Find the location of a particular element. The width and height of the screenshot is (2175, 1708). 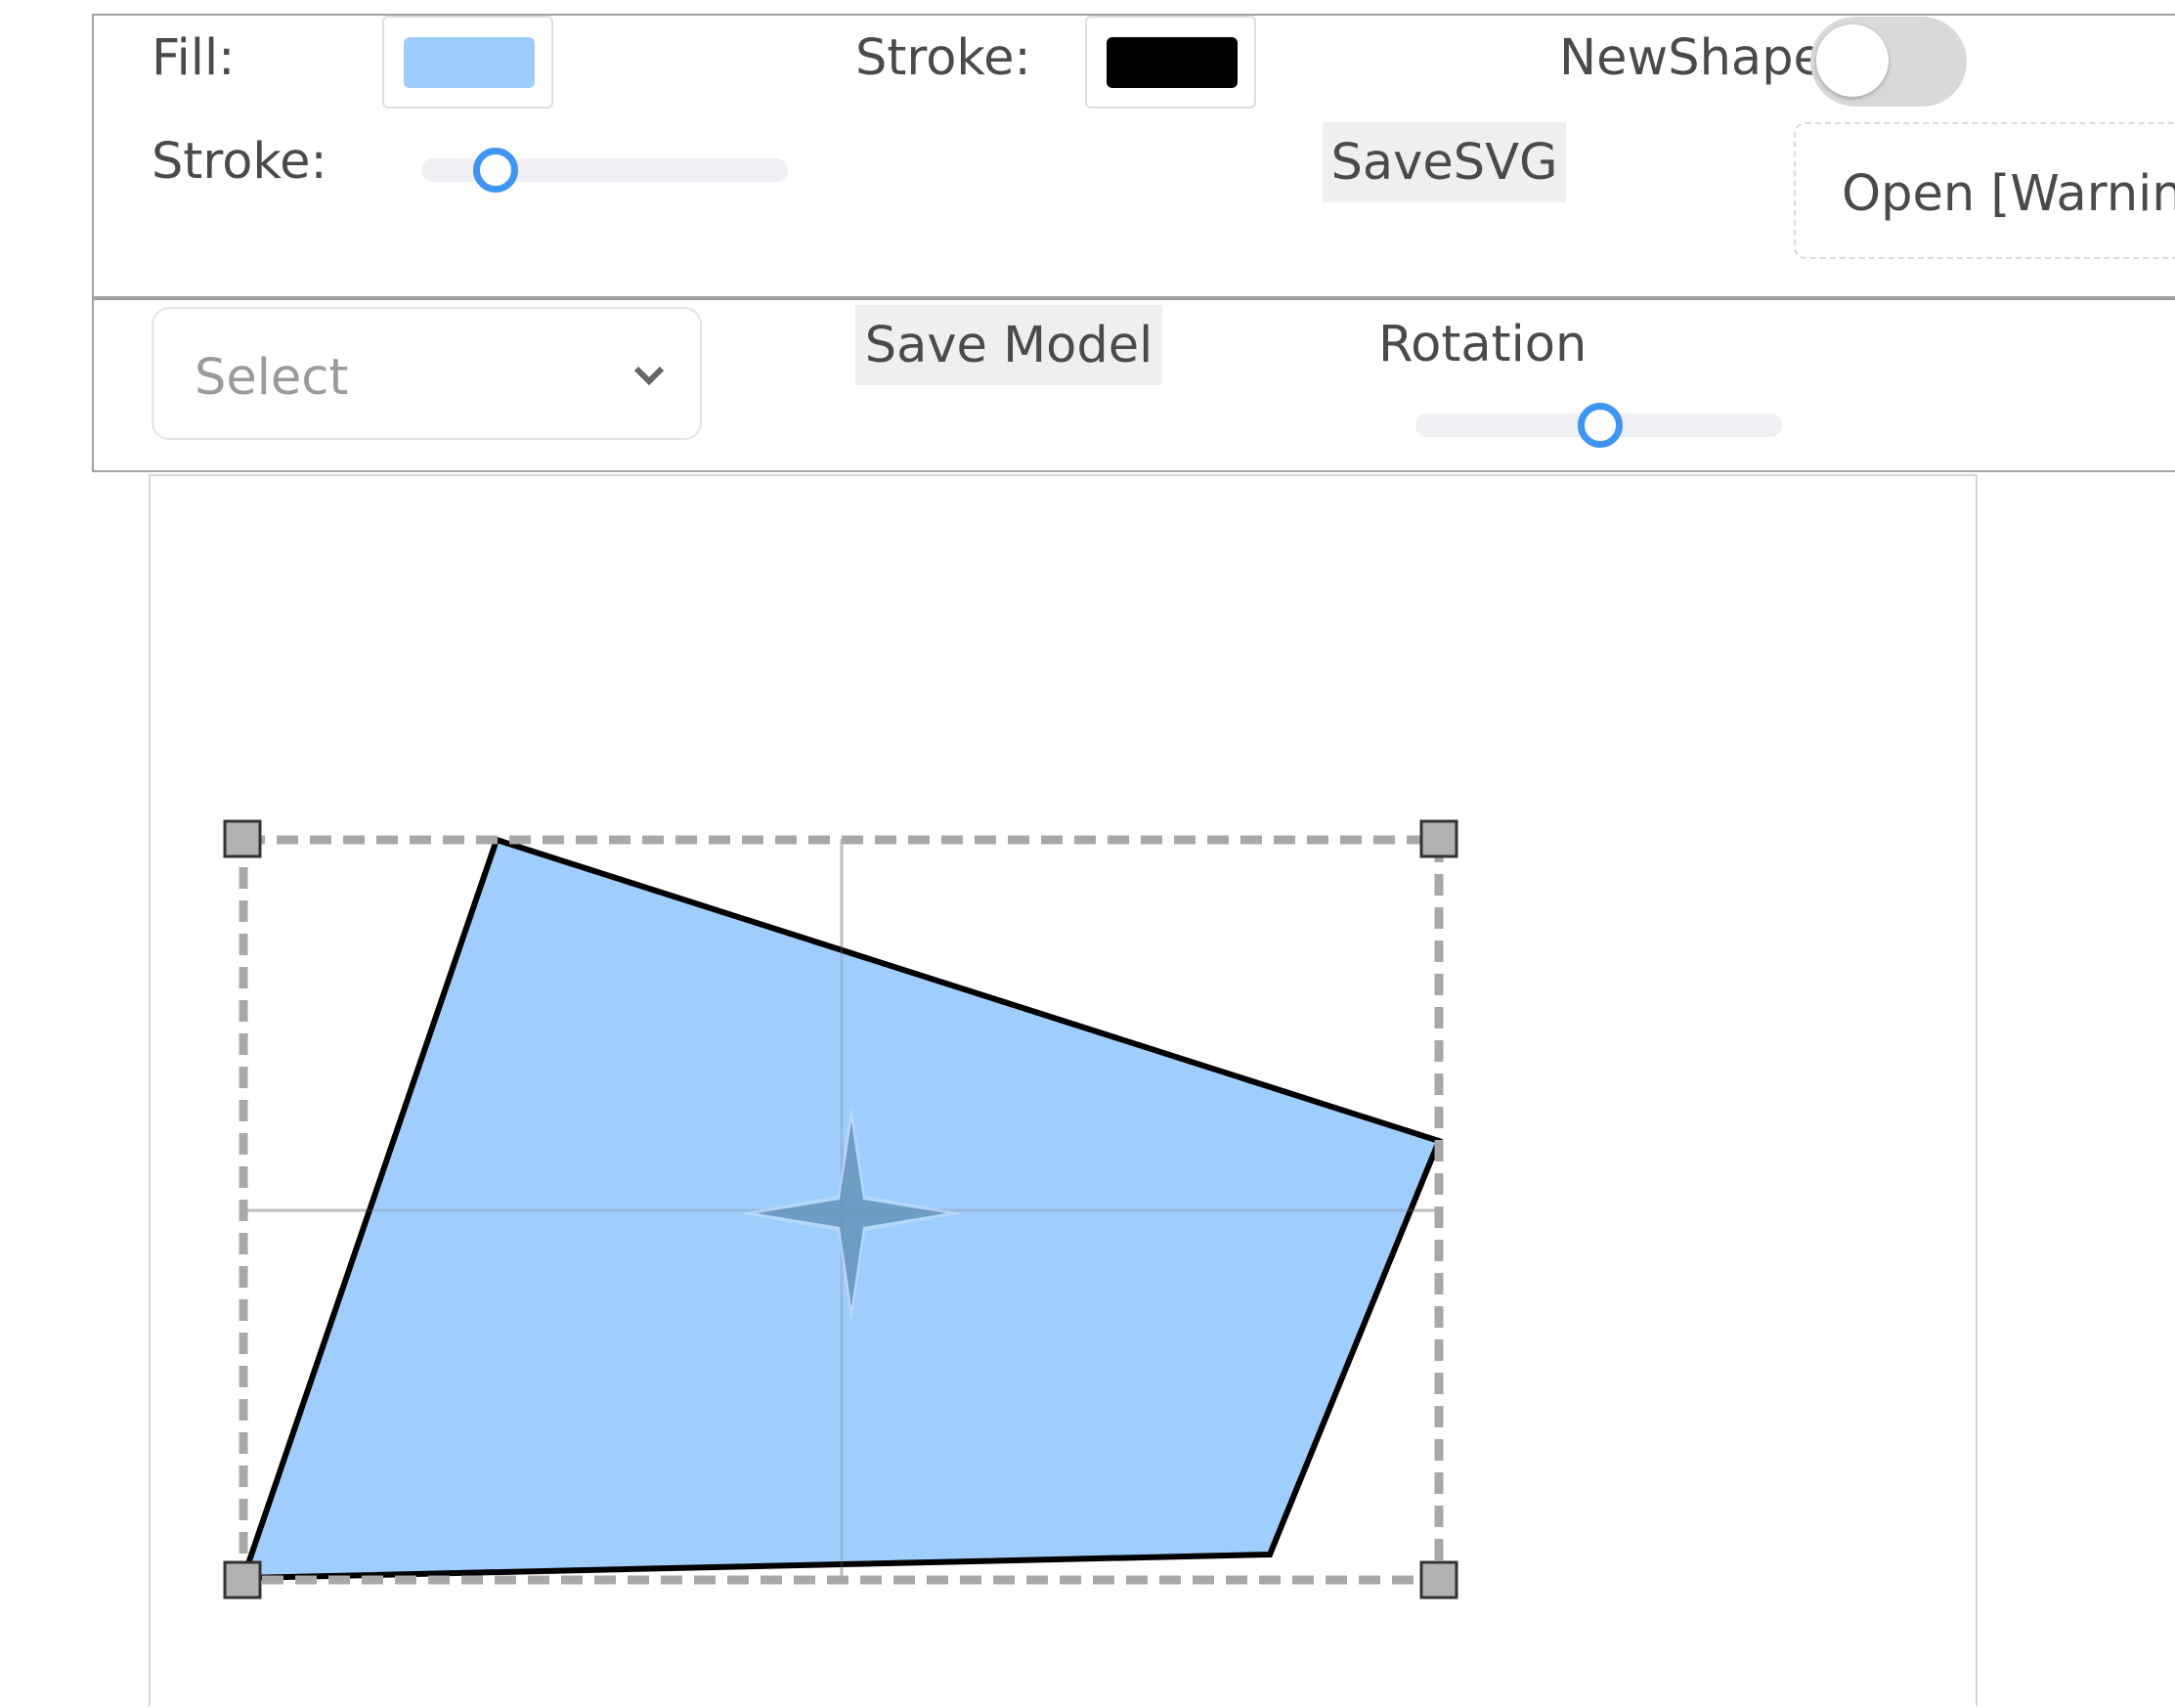

fill-color-swatch is located at coordinates (469, 62).